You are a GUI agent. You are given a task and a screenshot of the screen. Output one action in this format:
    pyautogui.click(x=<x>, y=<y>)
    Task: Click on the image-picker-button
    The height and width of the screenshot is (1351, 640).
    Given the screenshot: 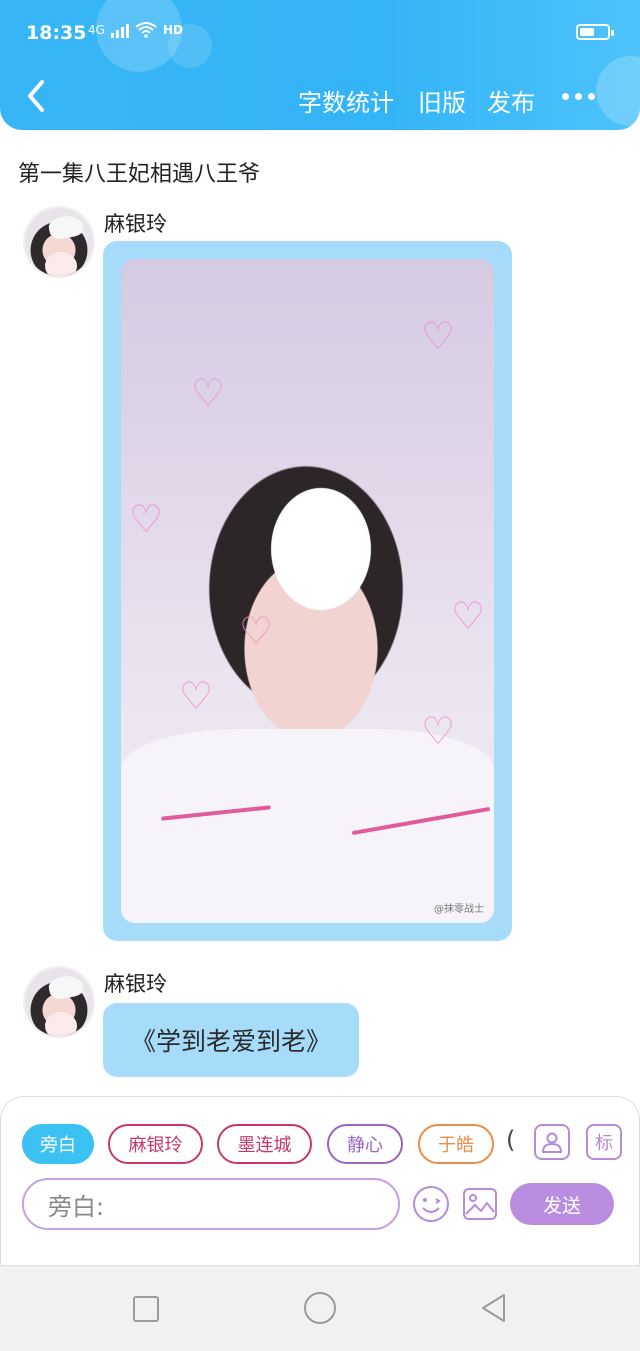 What is the action you would take?
    pyautogui.click(x=480, y=1204)
    